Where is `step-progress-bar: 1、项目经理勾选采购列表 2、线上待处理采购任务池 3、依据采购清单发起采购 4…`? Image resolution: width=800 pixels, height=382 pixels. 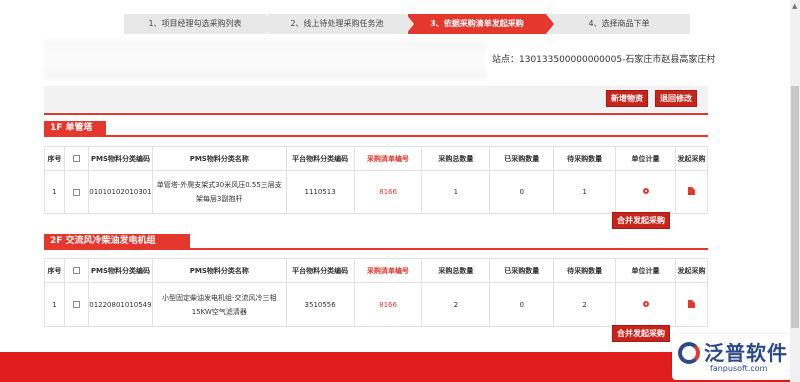
step-progress-bar: 1、项目经理勾选采购列表 2、线上待处理采购任务池 3、依据采购清单发起采购 4… is located at coordinates (408, 24).